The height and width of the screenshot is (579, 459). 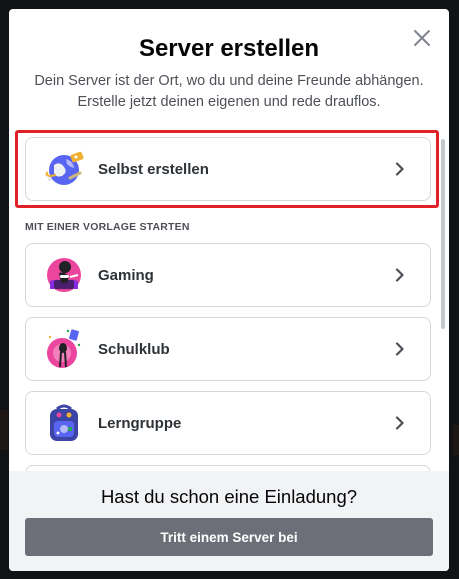 What do you see at coordinates (140, 423) in the screenshot?
I see `template-label-study-group: Lerngruppe` at bounding box center [140, 423].